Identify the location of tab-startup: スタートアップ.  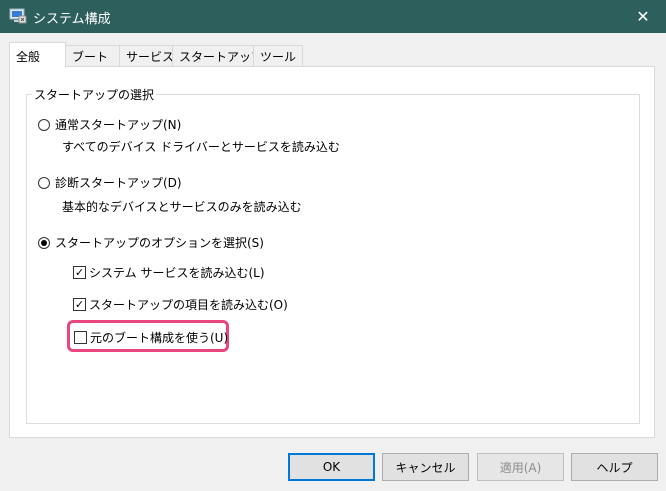
(217, 55).